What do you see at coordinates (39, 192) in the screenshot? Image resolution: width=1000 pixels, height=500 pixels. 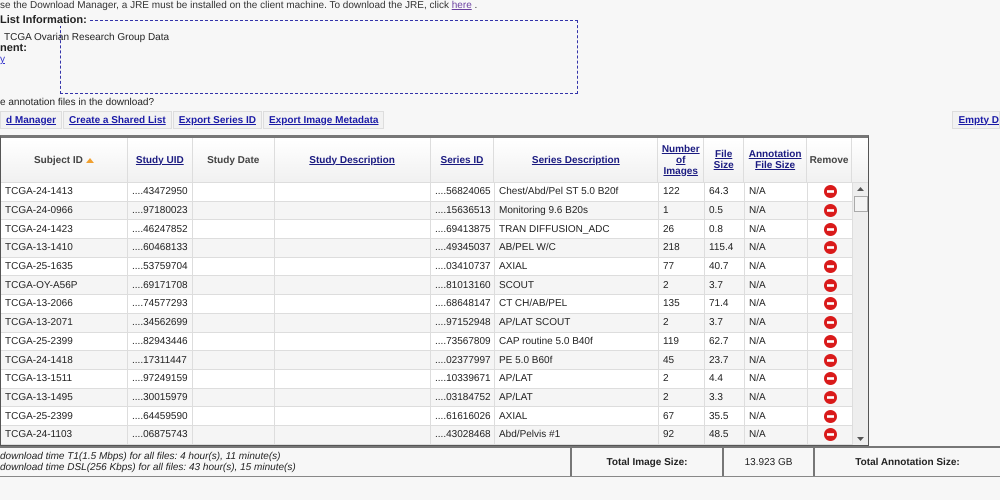 I see `table-cell: TCGA-24-1413` at bounding box center [39, 192].